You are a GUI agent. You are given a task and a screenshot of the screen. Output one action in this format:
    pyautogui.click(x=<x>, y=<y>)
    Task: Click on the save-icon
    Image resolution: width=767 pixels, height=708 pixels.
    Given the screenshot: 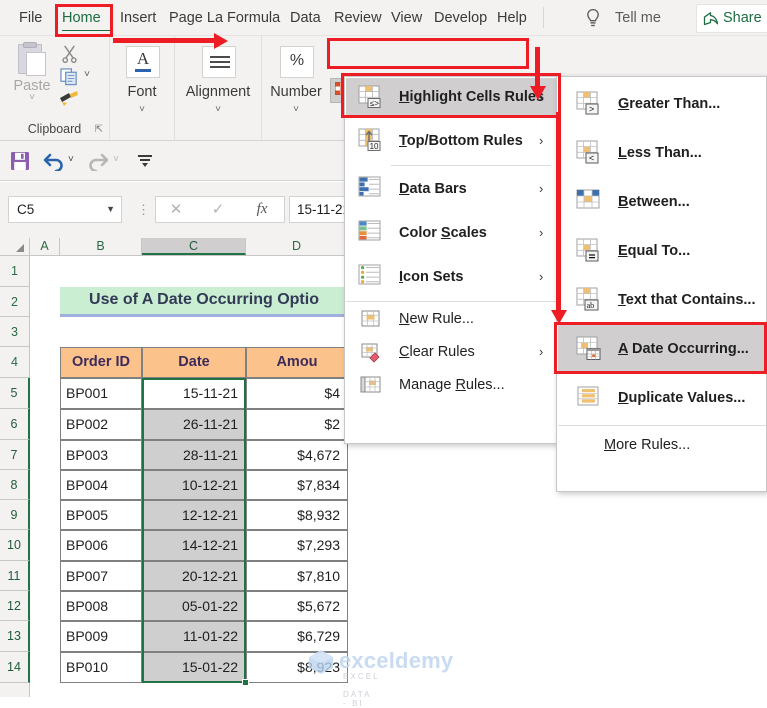 What is the action you would take?
    pyautogui.click(x=20, y=161)
    